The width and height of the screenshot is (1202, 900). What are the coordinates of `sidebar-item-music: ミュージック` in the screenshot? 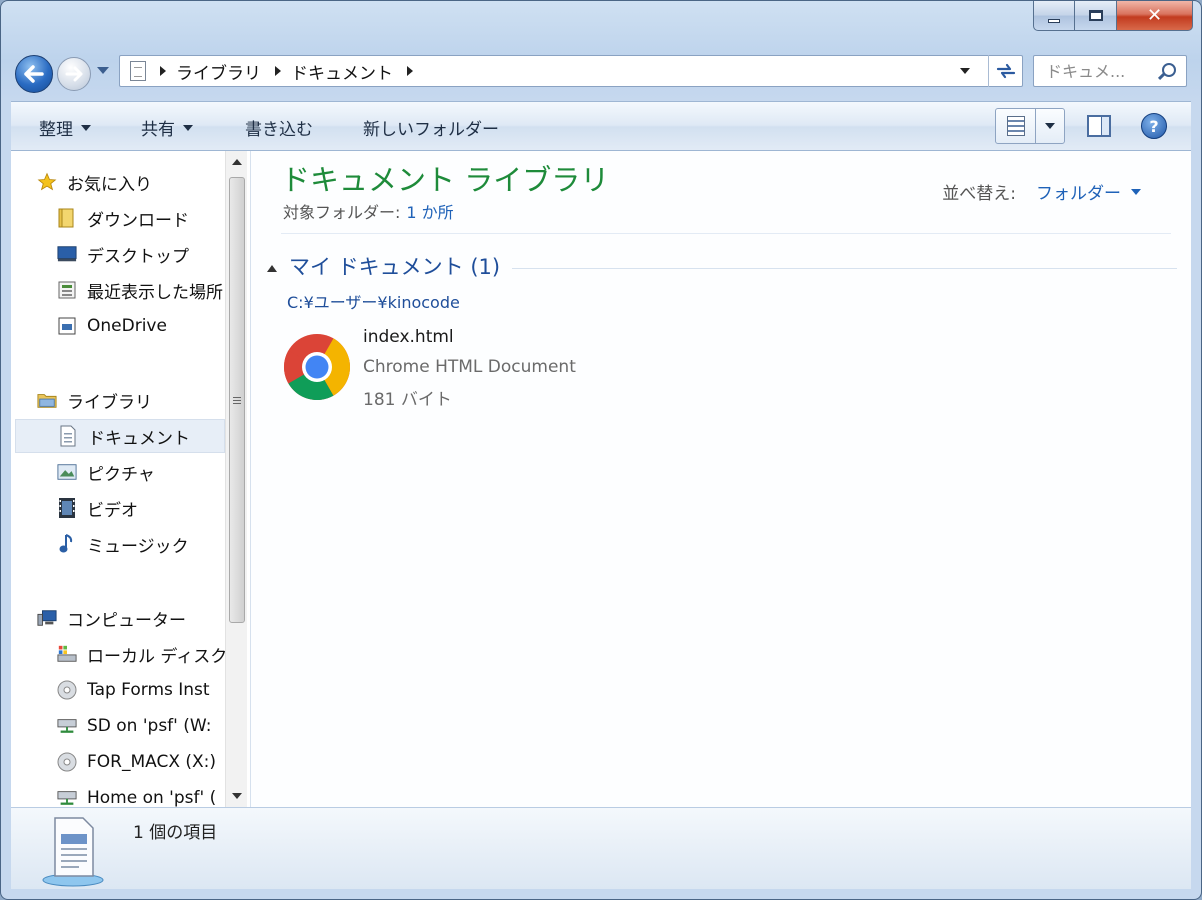 It's located at (153, 544).